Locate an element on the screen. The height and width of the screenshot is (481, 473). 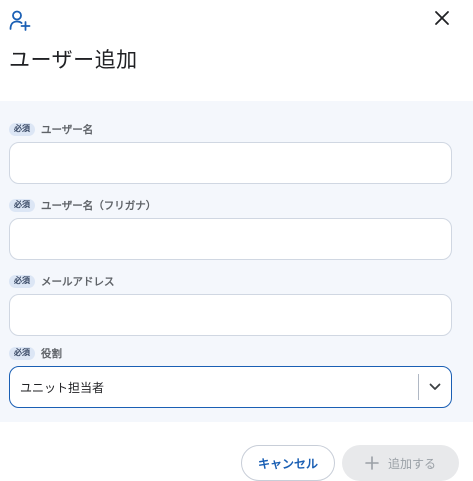
dialog-title: ユーザー追加 is located at coordinates (73, 60).